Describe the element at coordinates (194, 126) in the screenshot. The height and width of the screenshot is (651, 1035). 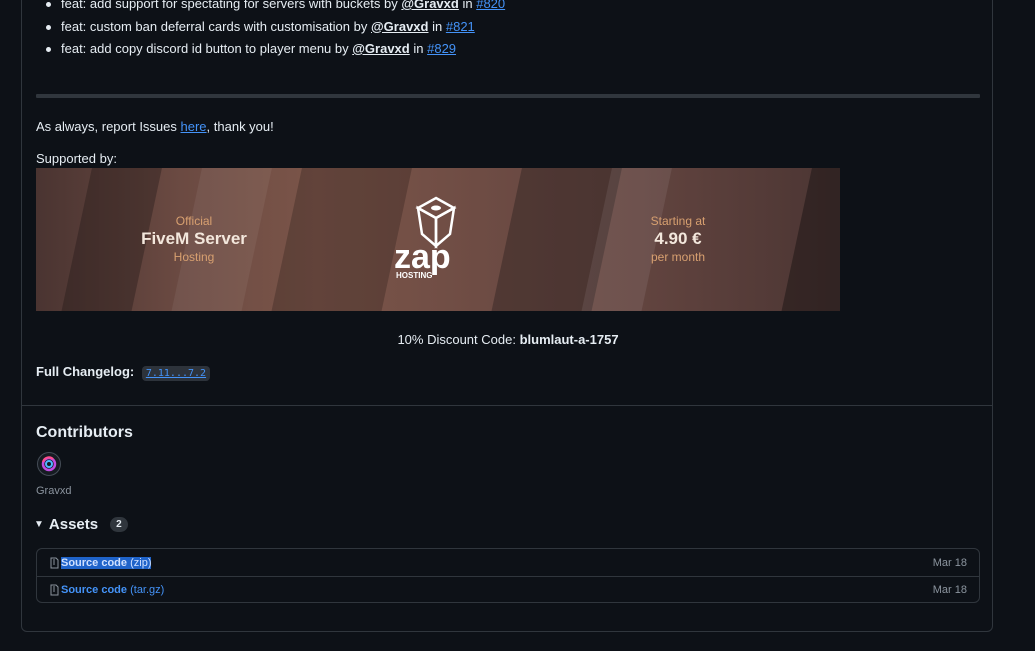
I see `report-issues-link: here` at that location.